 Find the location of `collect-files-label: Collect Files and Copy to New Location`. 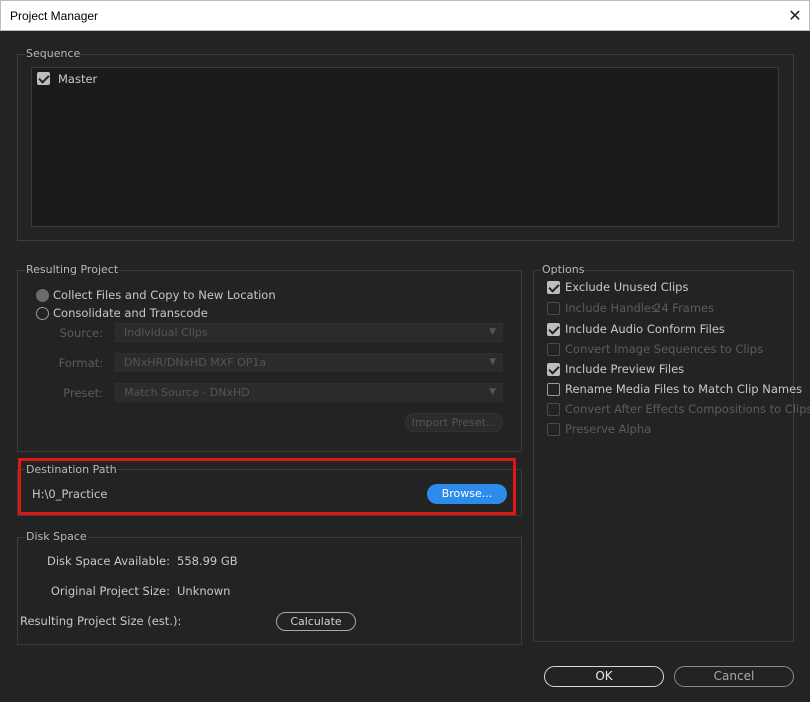

collect-files-label: Collect Files and Copy to New Location is located at coordinates (164, 295).